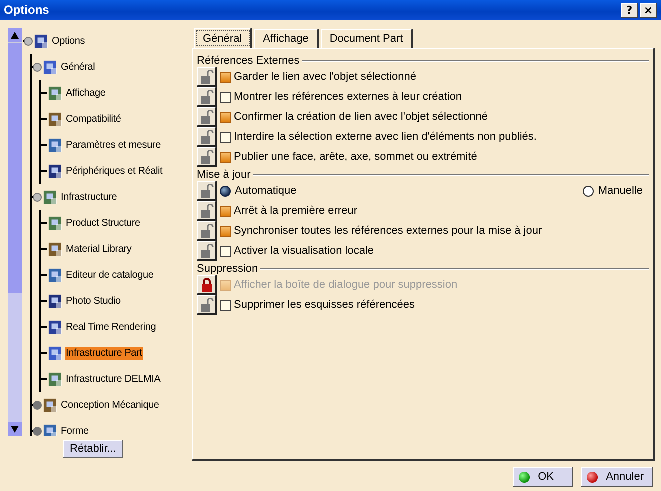 The width and height of the screenshot is (661, 491). What do you see at coordinates (286, 38) in the screenshot?
I see `tab: Affichage` at bounding box center [286, 38].